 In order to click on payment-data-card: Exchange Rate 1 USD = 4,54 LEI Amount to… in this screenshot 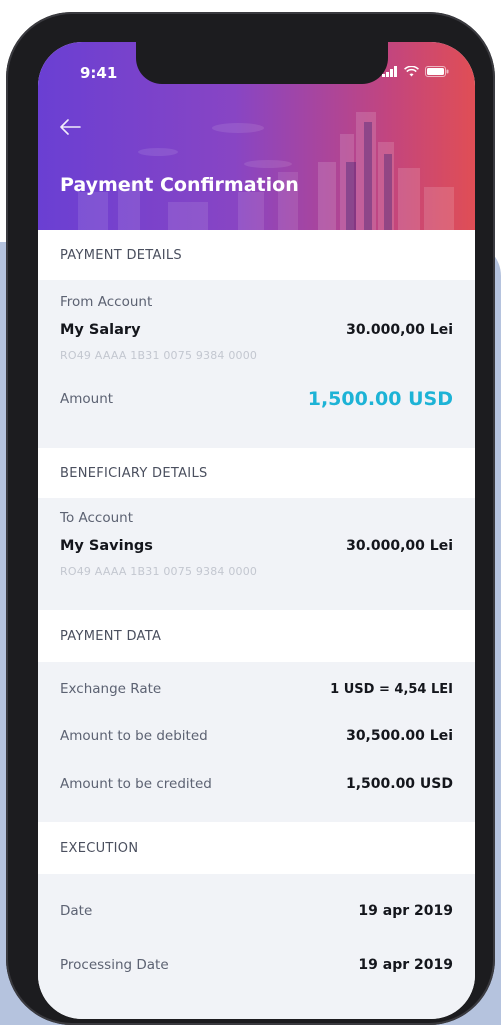, I will do `click(256, 742)`.